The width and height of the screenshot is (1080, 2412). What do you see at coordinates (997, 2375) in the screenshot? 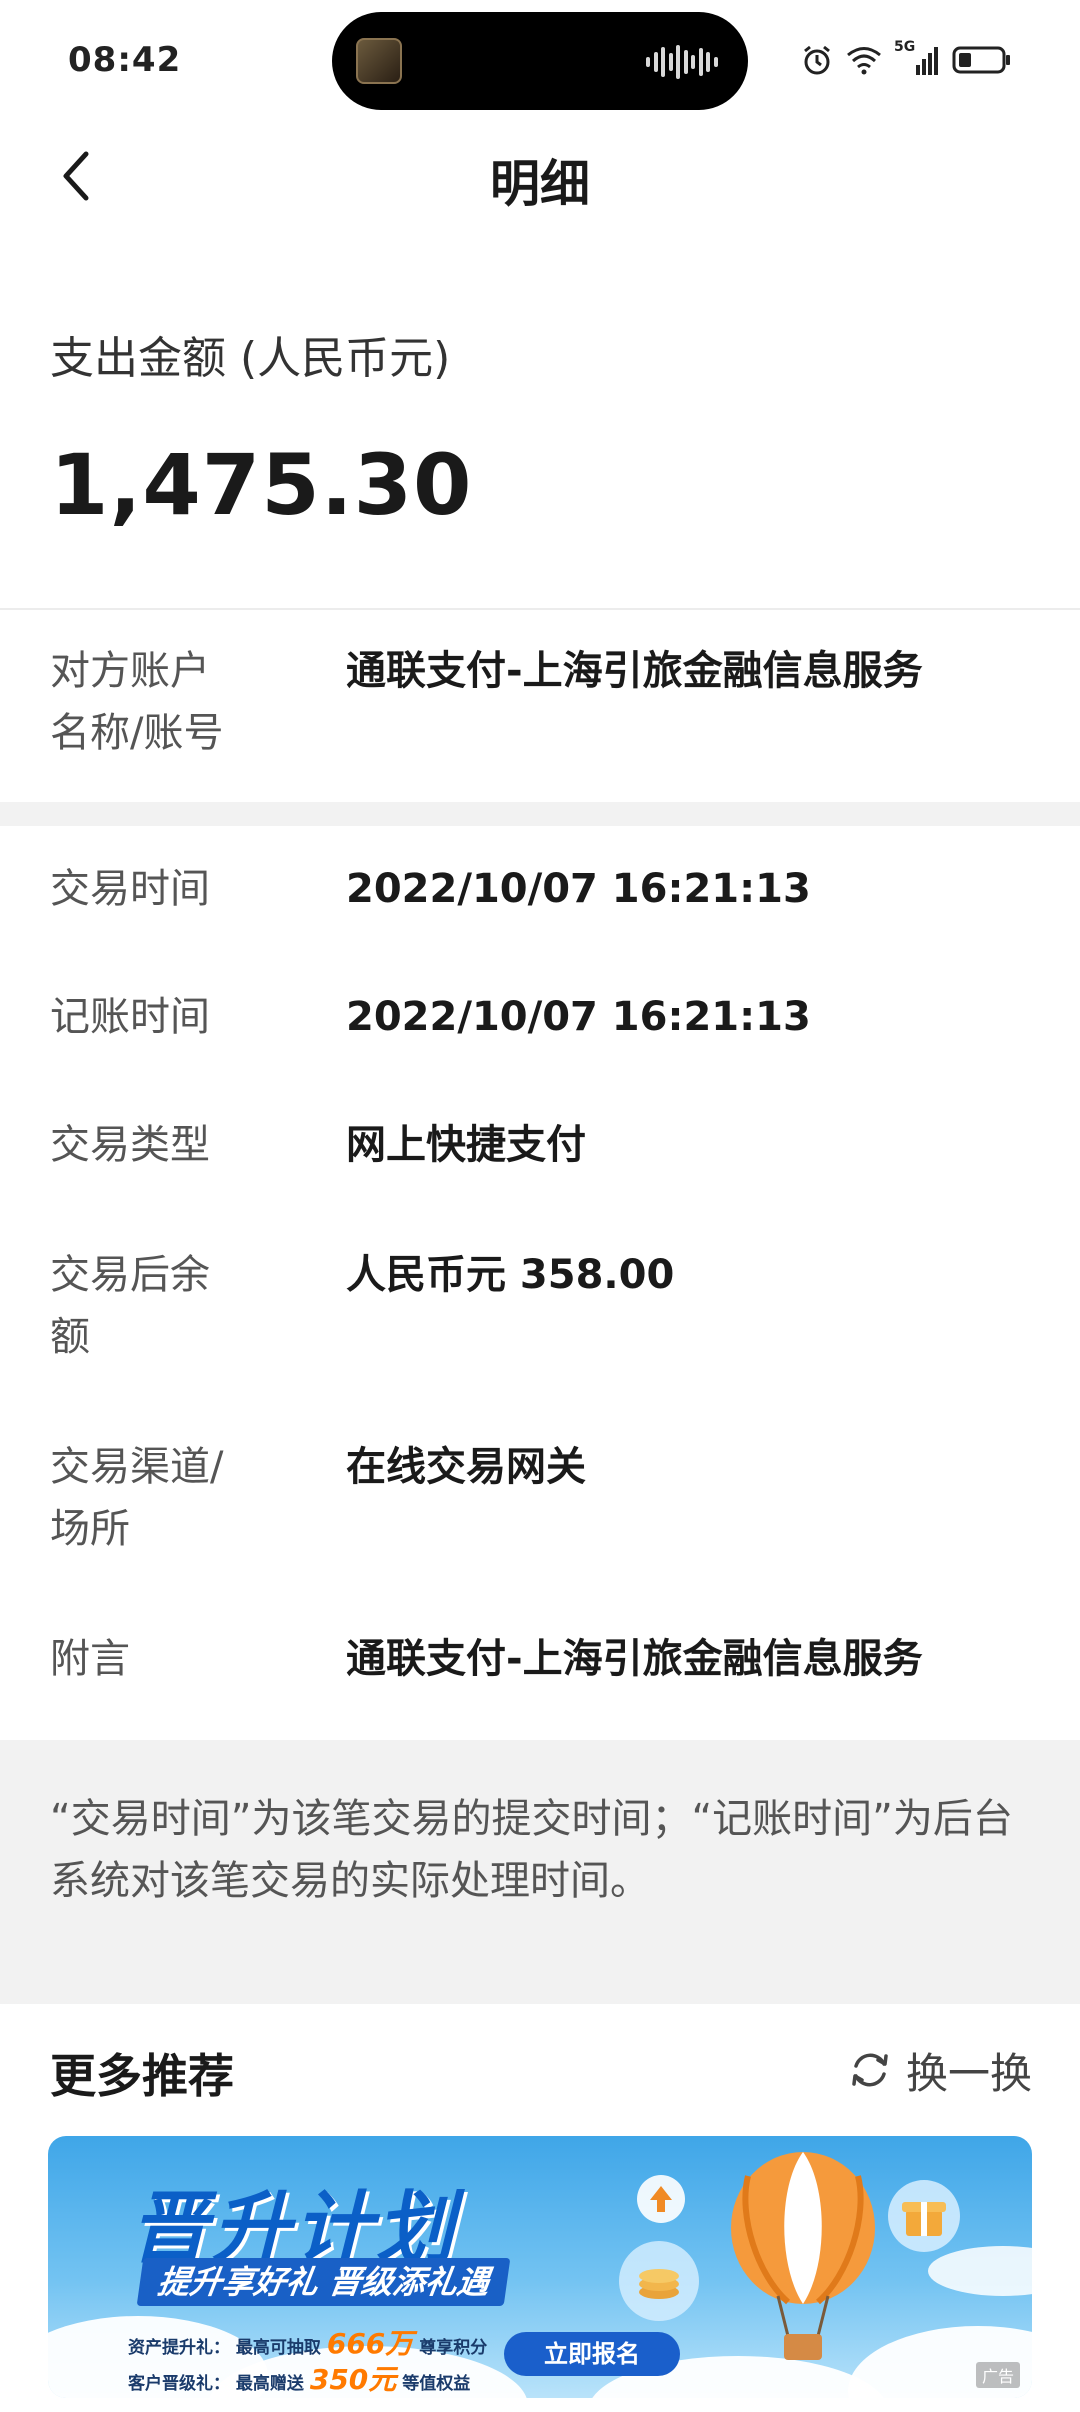
I see `ad-tag: 广告` at bounding box center [997, 2375].